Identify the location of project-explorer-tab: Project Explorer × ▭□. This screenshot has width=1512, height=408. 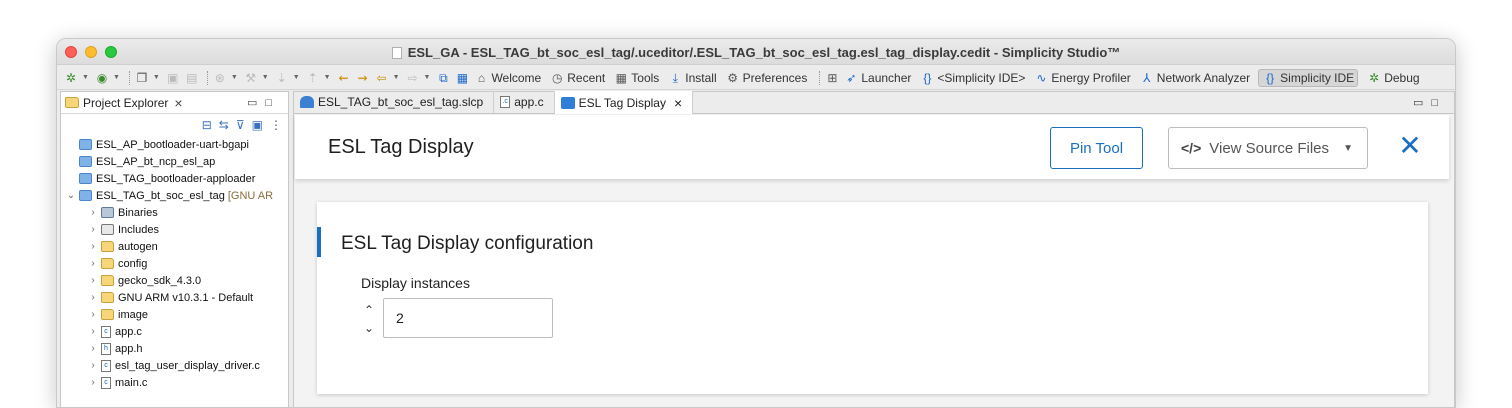
(174, 103).